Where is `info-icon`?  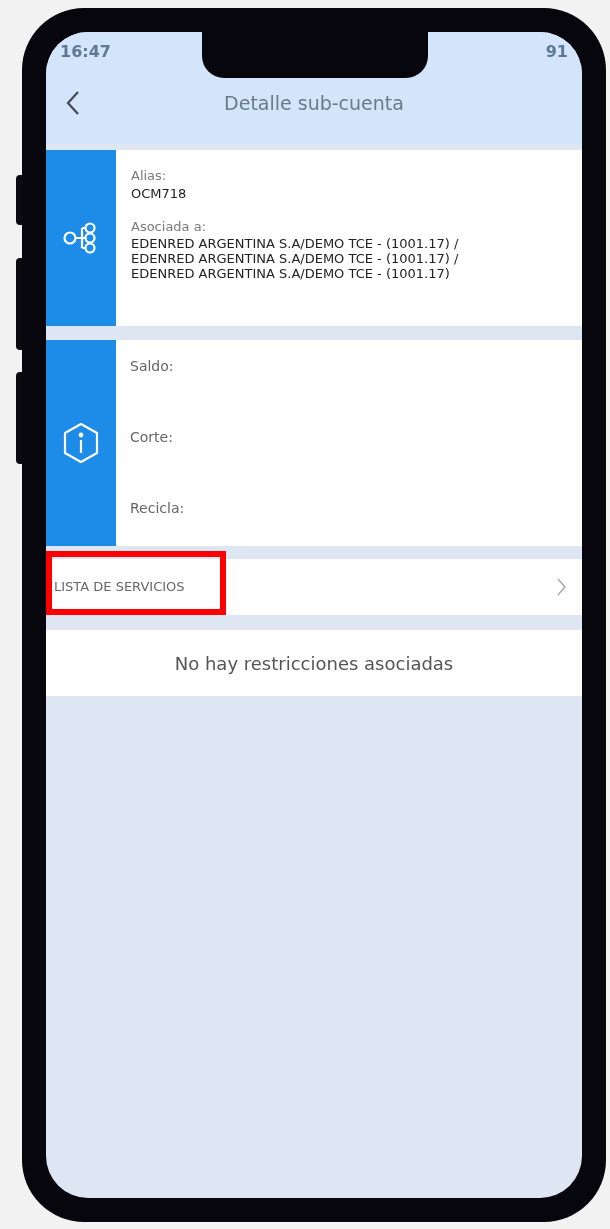 info-icon is located at coordinates (81, 443).